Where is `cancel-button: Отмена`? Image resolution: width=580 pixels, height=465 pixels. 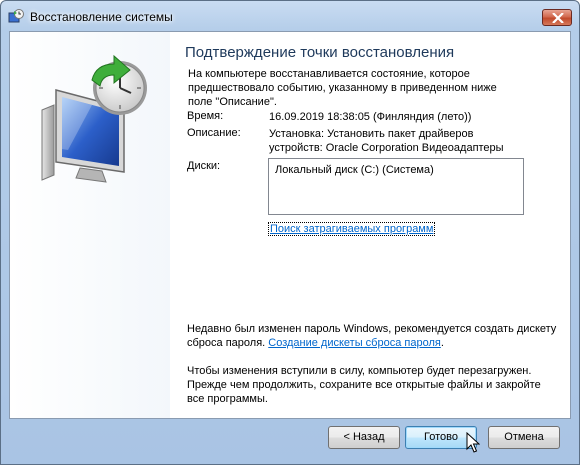 cancel-button: Отмена is located at coordinates (524, 437).